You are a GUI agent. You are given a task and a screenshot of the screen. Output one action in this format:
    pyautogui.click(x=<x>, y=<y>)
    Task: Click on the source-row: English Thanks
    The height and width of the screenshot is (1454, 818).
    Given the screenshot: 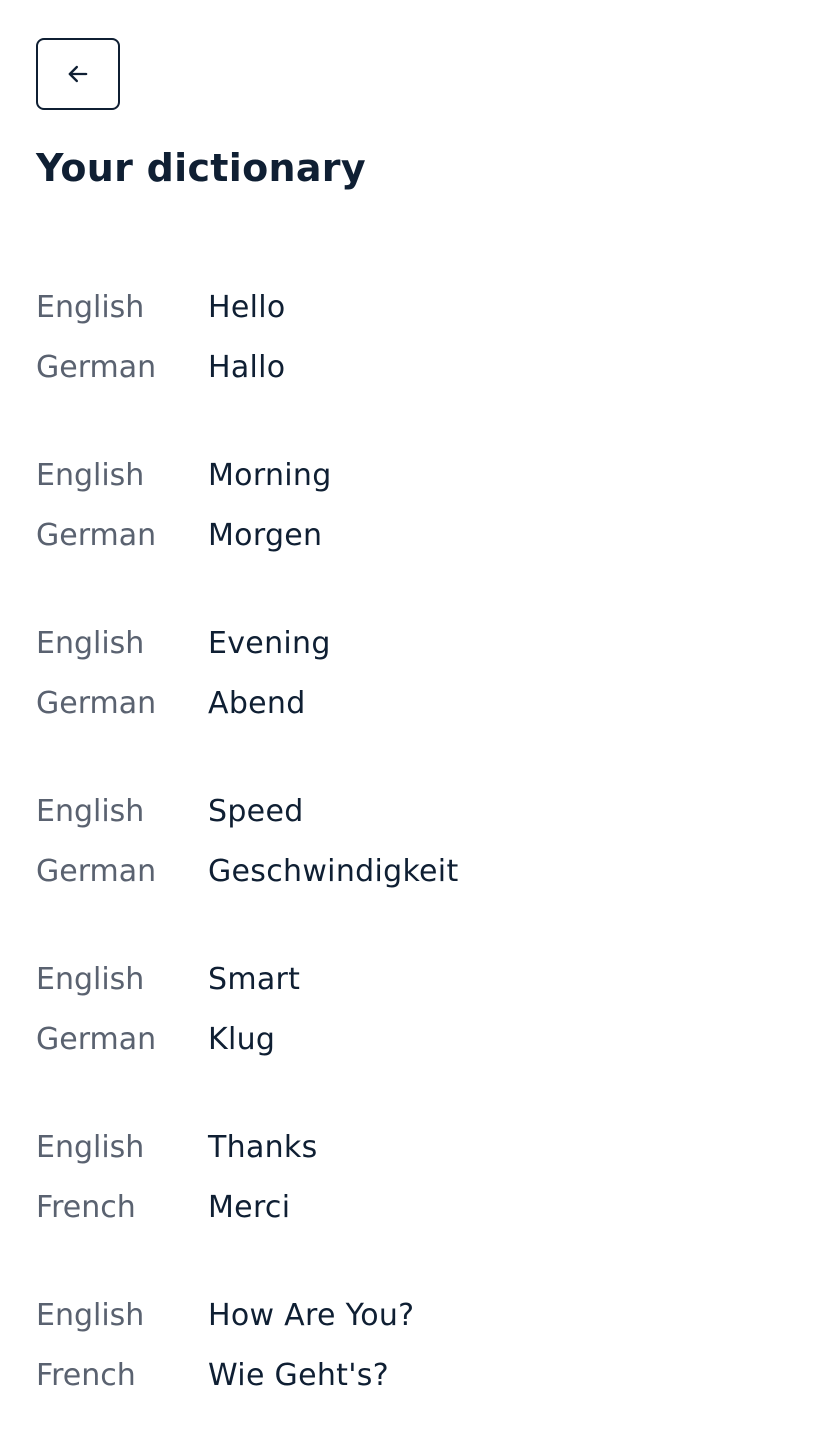 What is the action you would take?
    pyautogui.click(x=409, y=1148)
    